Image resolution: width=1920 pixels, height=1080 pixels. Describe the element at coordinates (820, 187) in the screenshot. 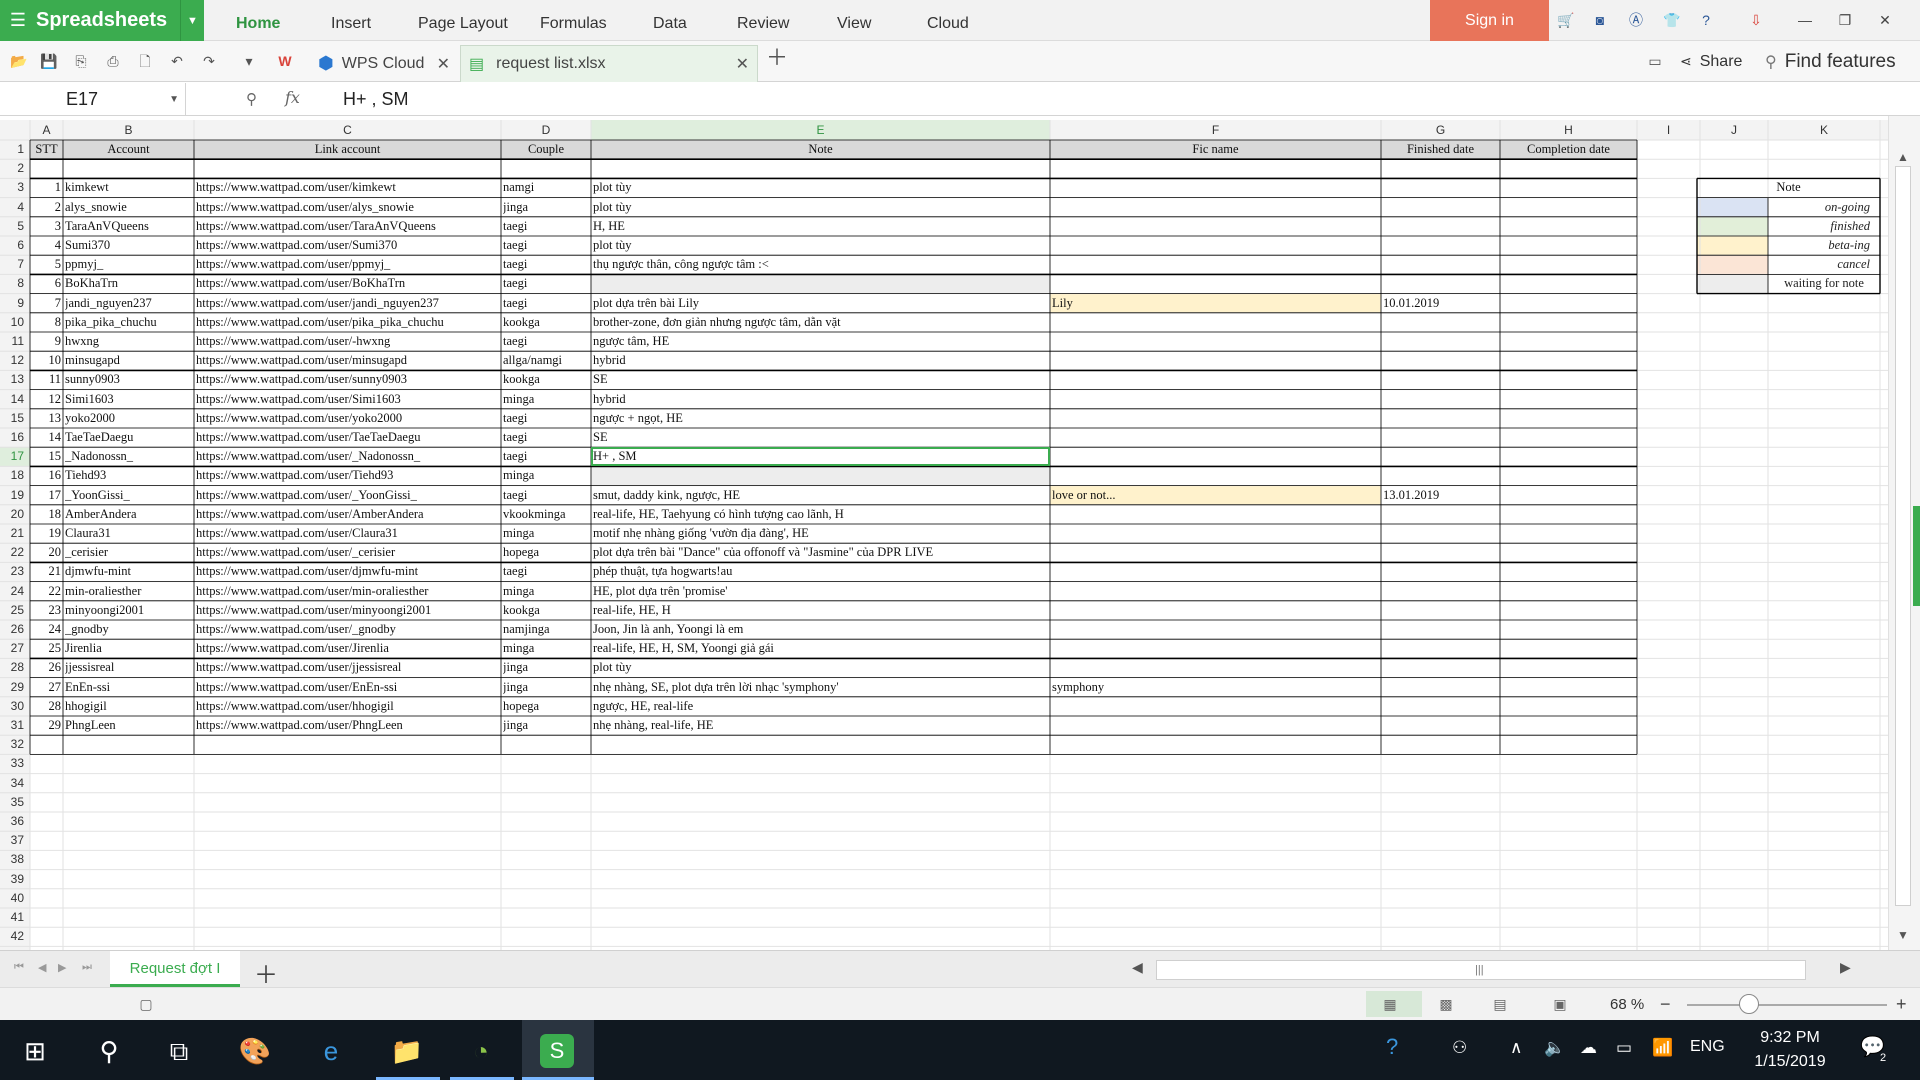

I see `note-cell: plot tùy` at that location.